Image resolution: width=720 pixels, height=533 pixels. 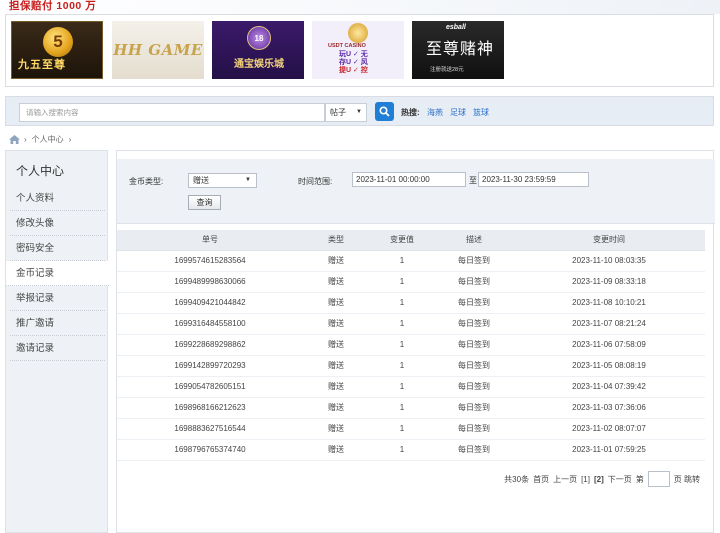 I want to click on chevron-down-icon: ▼, so click(x=248, y=180).